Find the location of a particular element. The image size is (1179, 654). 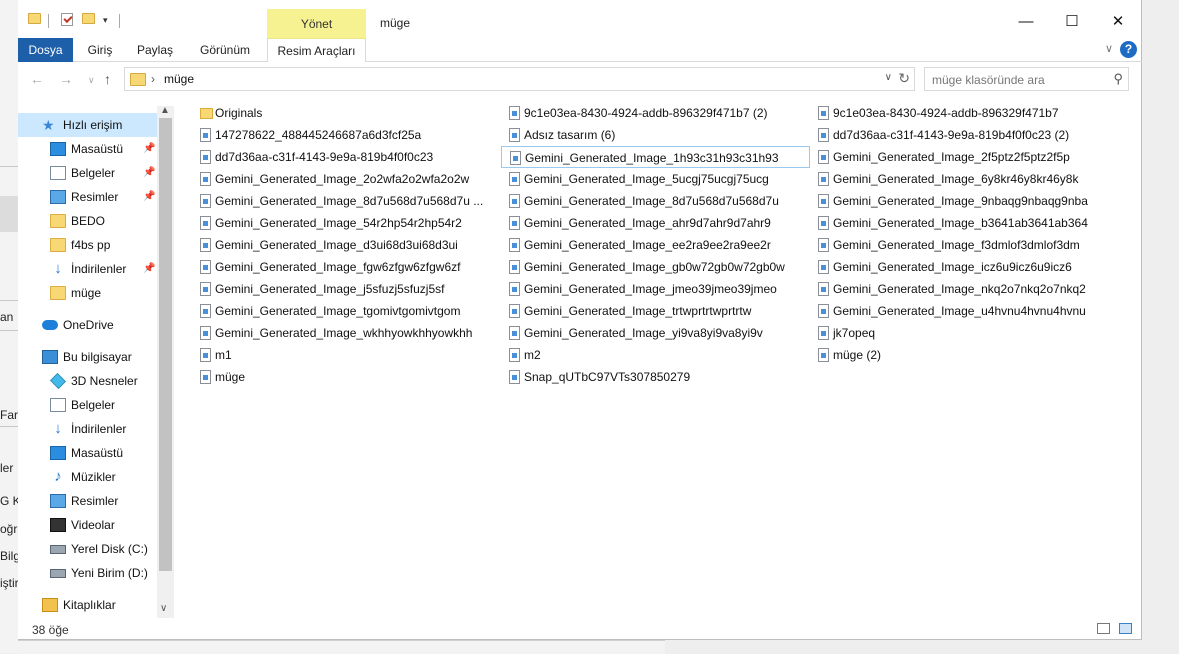

chevron-down-icon: ∨ is located at coordinates (1109, 48).